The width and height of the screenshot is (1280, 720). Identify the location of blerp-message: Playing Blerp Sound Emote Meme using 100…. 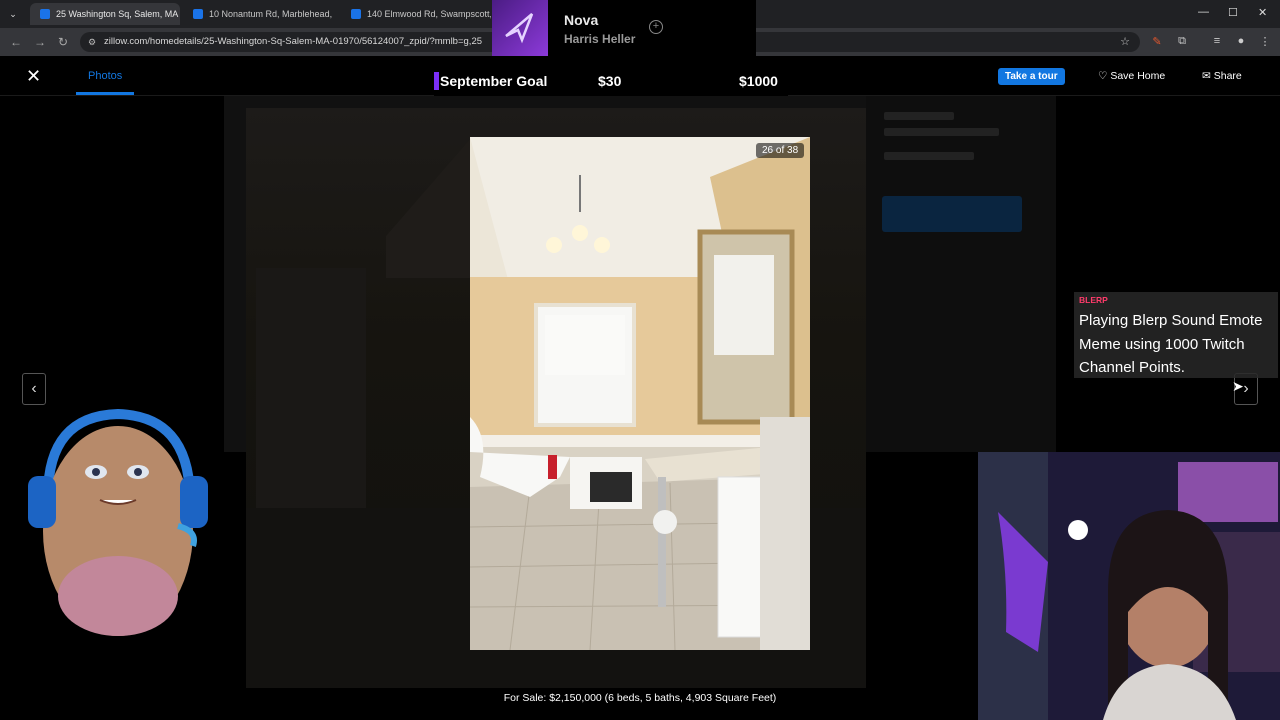
(1171, 344).